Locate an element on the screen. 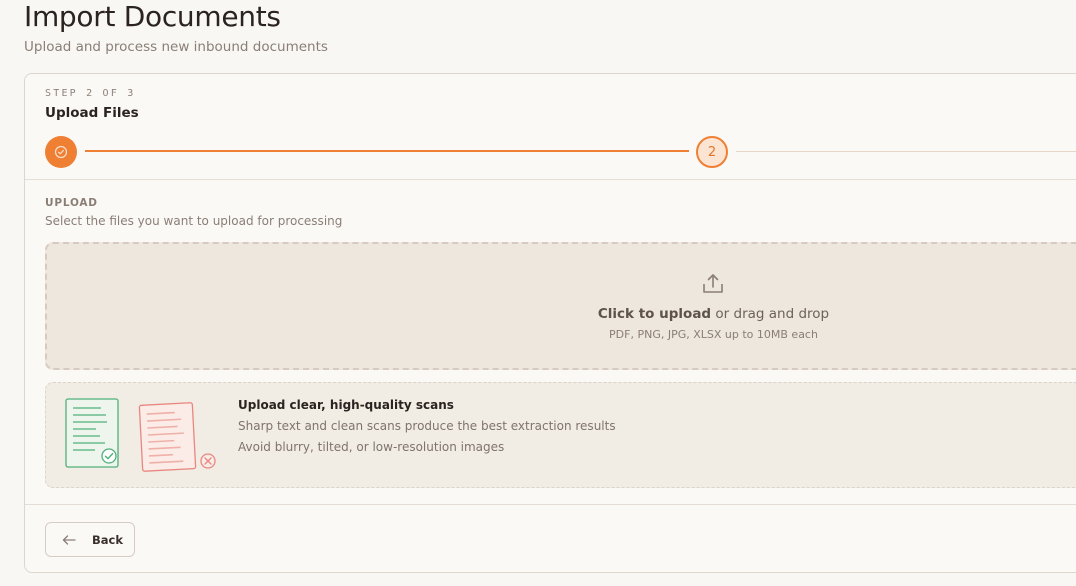  check-circle-icon is located at coordinates (61, 152).